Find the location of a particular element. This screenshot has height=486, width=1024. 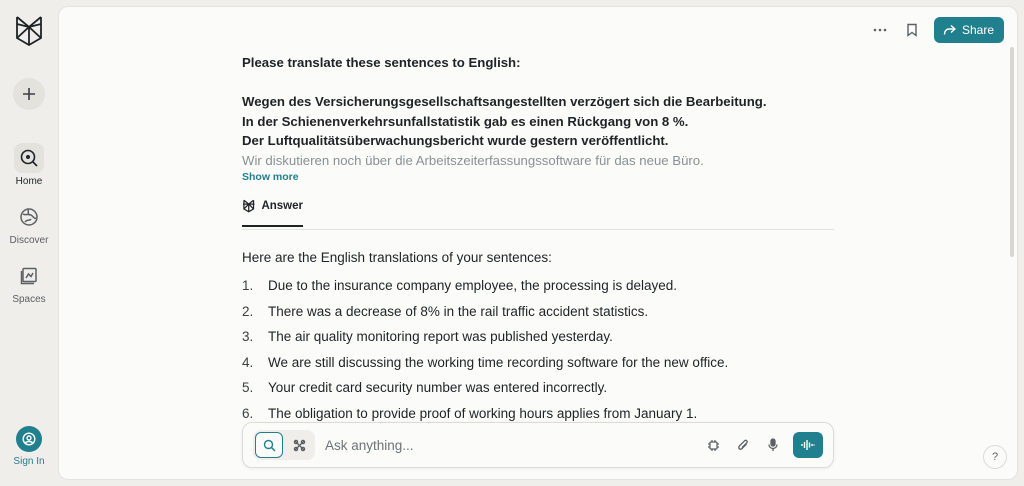

sidebar-item-label: Spaces is located at coordinates (29, 299).